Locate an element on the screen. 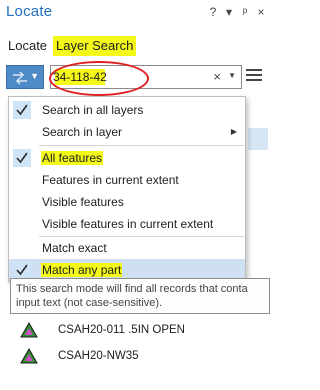  search-input is located at coordinates (128, 77).